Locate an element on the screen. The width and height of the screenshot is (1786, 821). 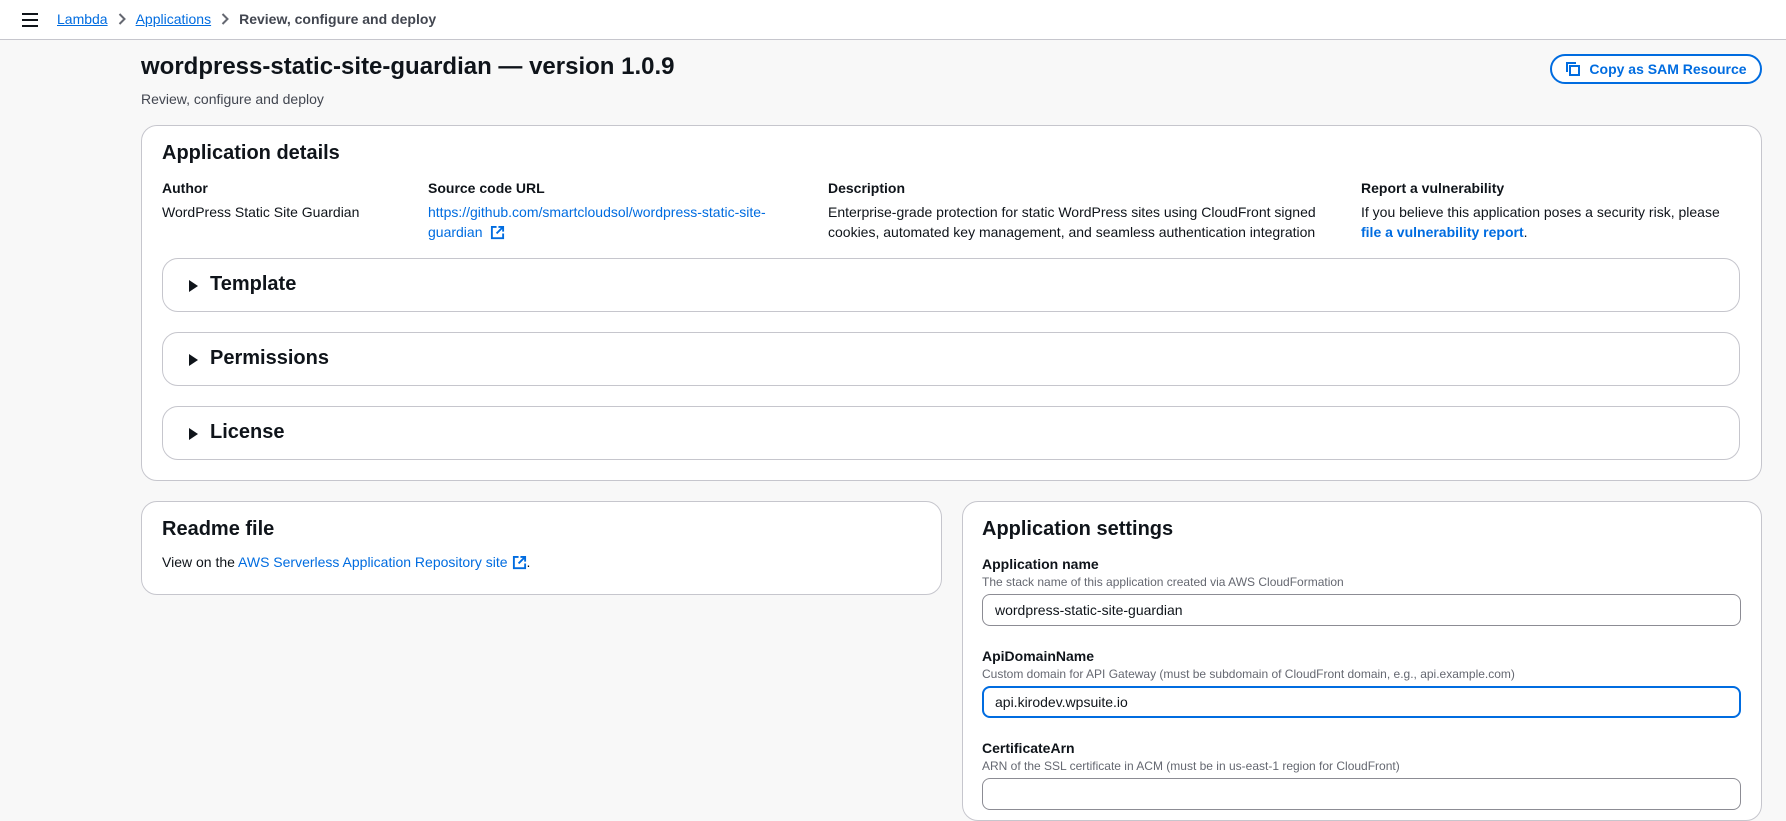
api-domain-name-label: ApiDomainName is located at coordinates (1038, 656).